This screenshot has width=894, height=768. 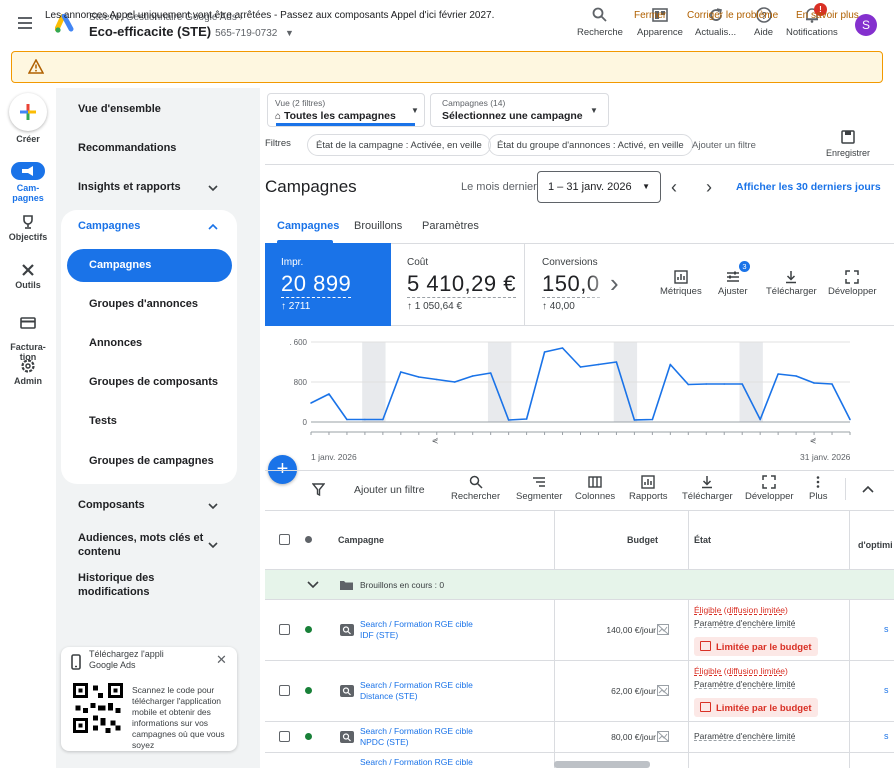 I want to click on next-period-button: ›, so click(x=709, y=187).